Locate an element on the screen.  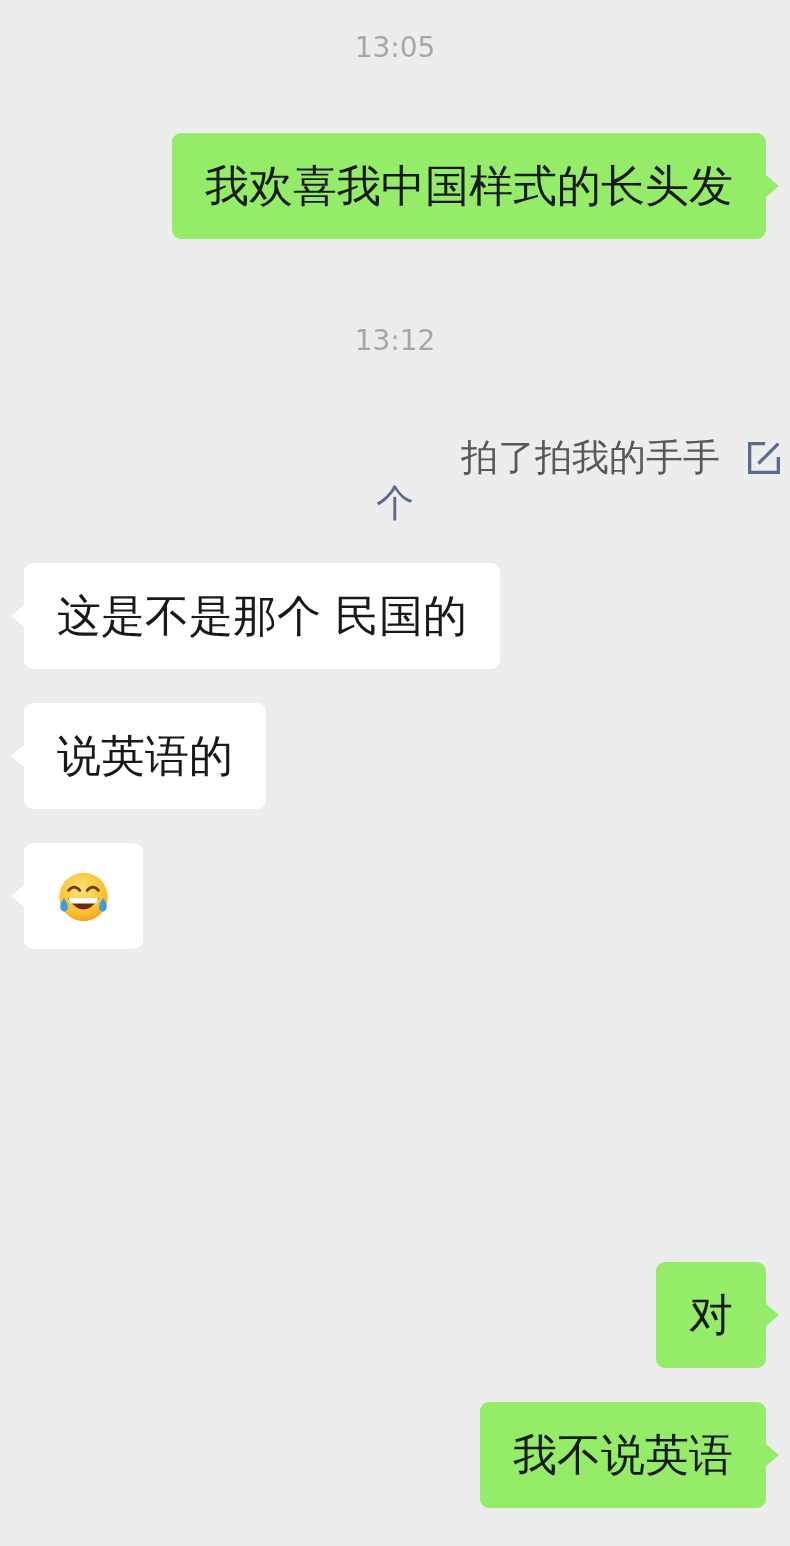
message-text: 这是不是那个 民国的 is located at coordinates (262, 616).